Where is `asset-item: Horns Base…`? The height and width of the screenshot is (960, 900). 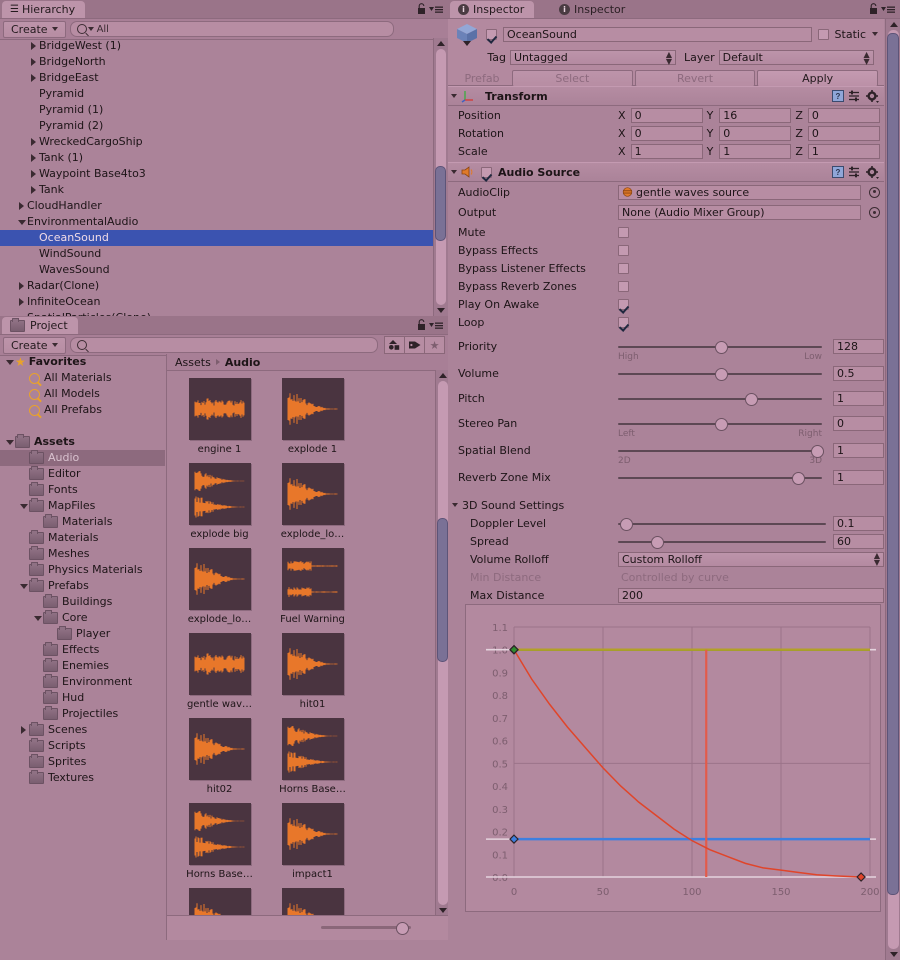 asset-item: Horns Base… is located at coordinates (219, 841).